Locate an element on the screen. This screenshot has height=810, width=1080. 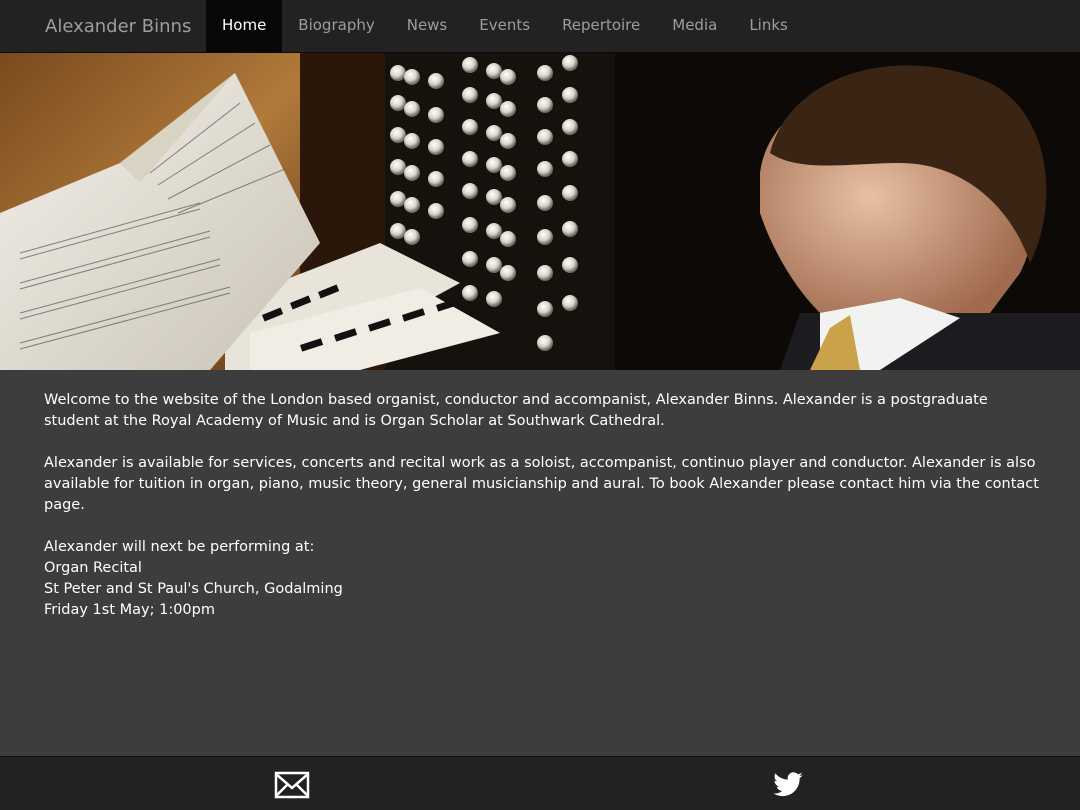
nav-link-media: Media is located at coordinates (694, 26).